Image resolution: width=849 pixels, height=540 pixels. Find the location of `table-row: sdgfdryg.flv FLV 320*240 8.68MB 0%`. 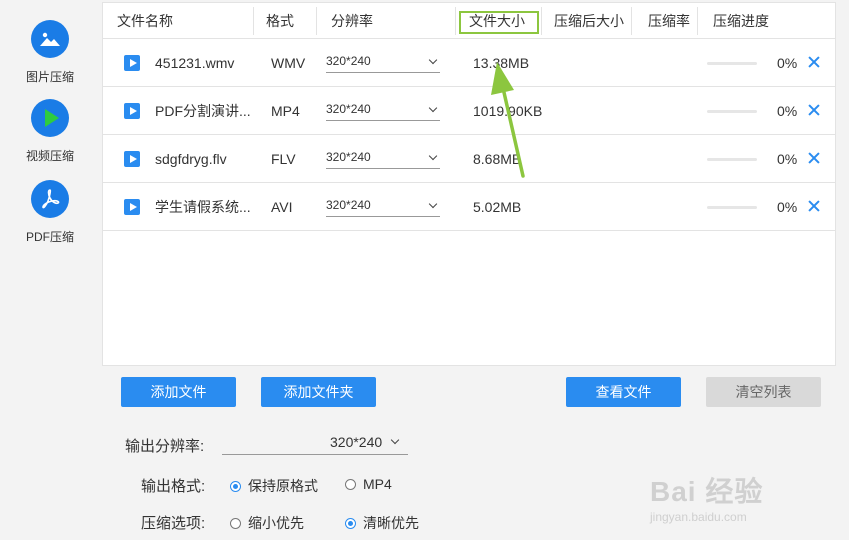

table-row: sdgfdryg.flv FLV 320*240 8.68MB 0% is located at coordinates (469, 159).